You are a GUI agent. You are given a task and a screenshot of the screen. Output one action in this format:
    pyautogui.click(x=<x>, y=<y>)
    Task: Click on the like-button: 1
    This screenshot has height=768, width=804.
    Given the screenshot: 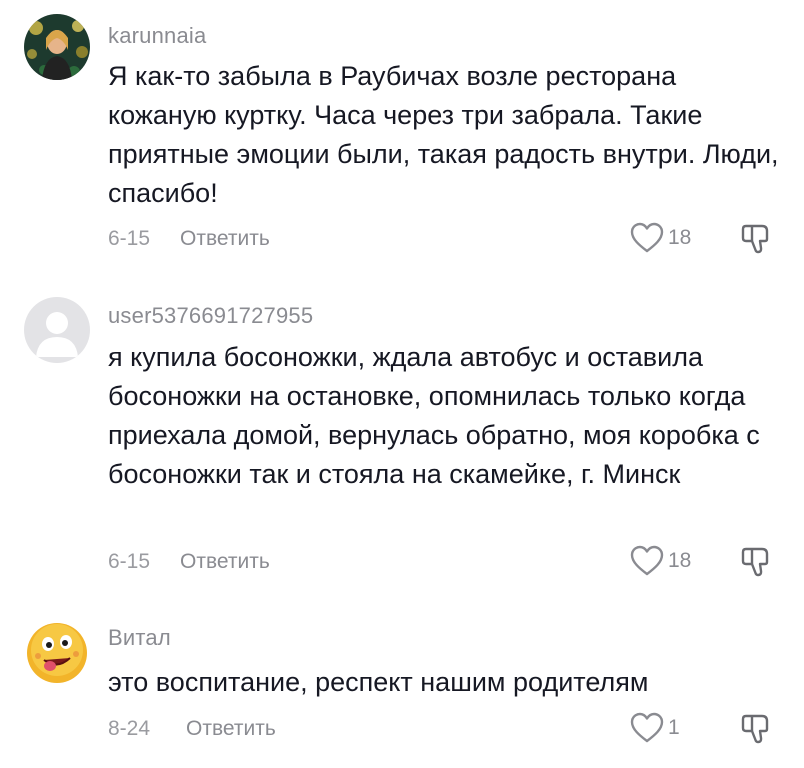 What is the action you would take?
    pyautogui.click(x=675, y=728)
    